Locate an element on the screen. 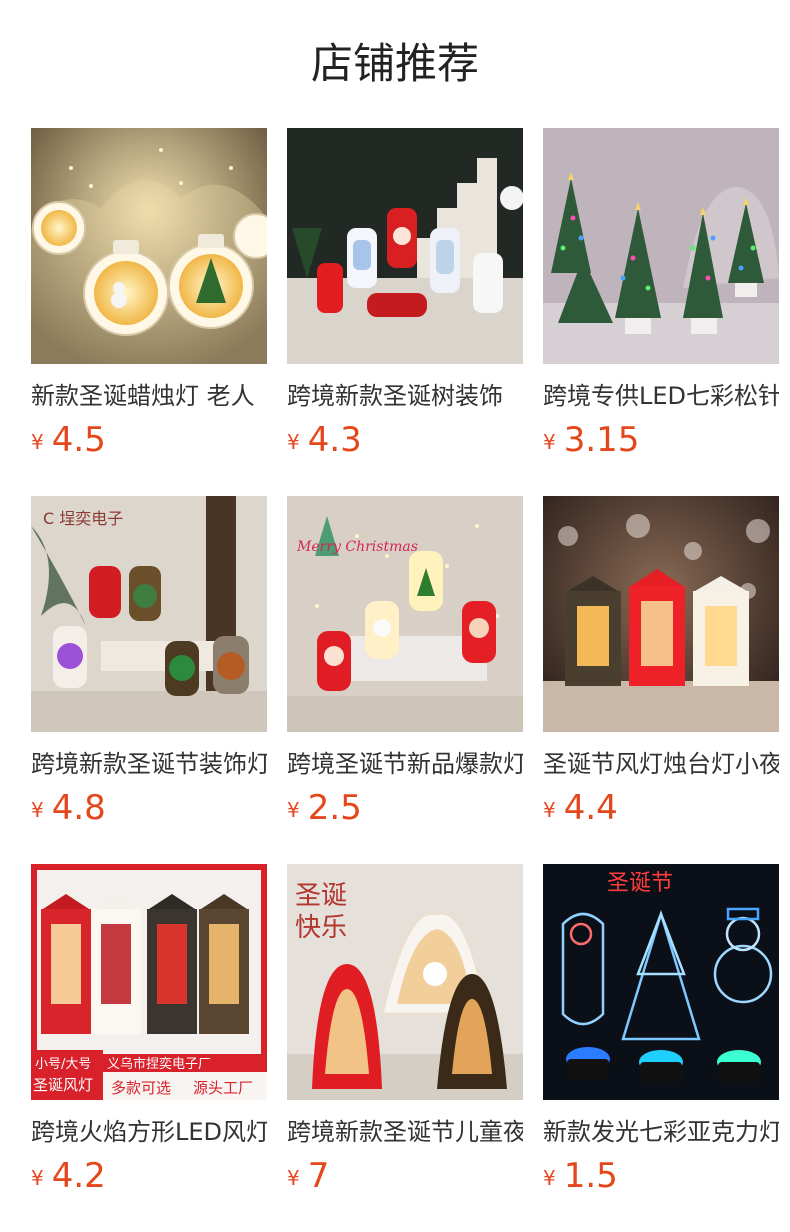 The image size is (790, 1232). product-image: 圣诞节 is located at coordinates (661, 982).